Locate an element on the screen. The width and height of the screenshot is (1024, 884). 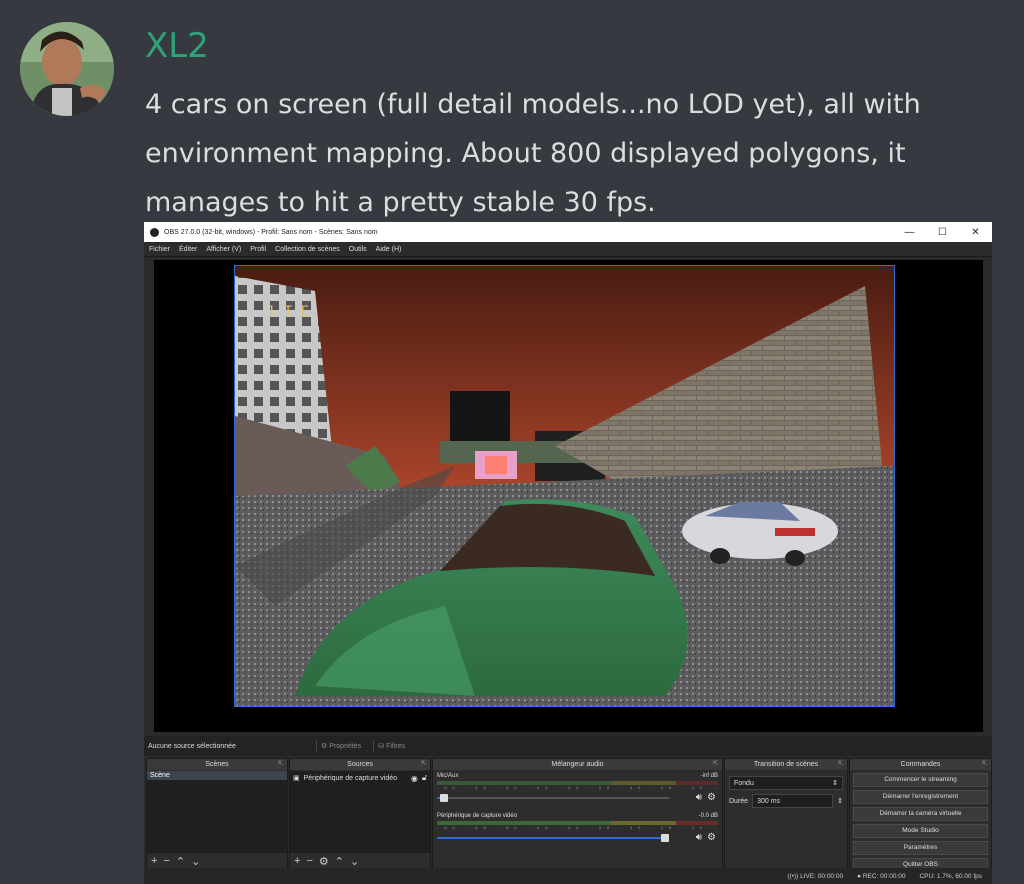
scenes-dock: Scènes ⇱ Scène + − ⌃ ⌄ is located at coordinates (217, 814).